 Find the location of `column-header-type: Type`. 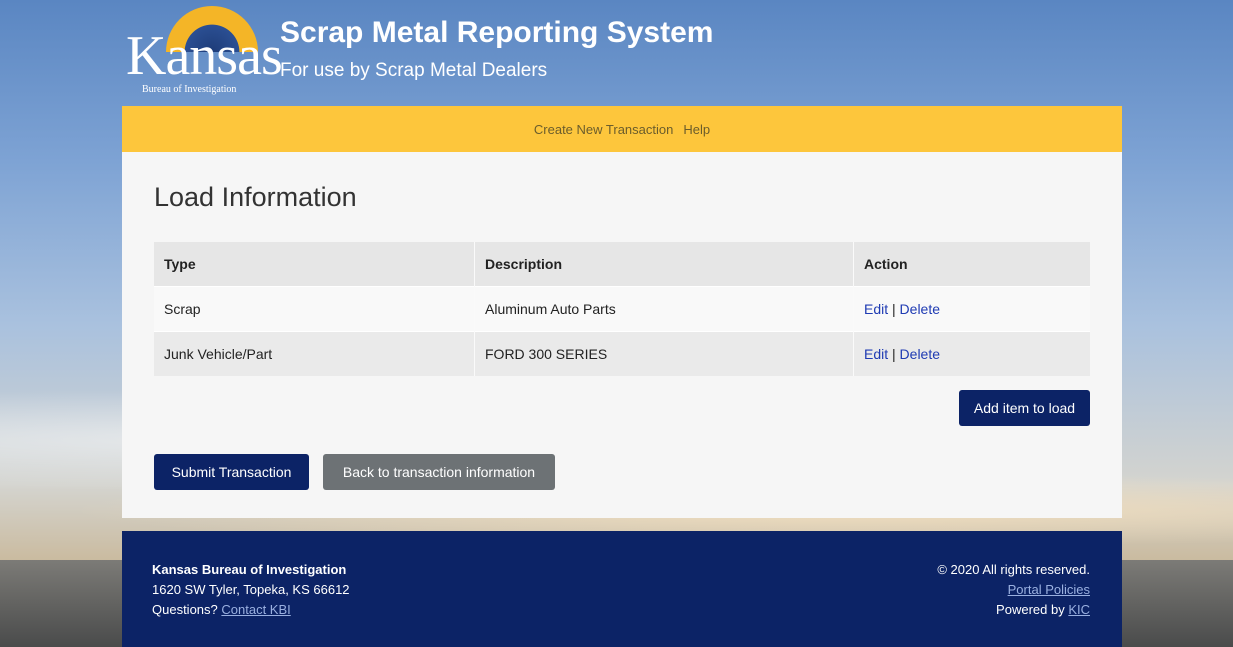

column-header-type: Type is located at coordinates (314, 264).